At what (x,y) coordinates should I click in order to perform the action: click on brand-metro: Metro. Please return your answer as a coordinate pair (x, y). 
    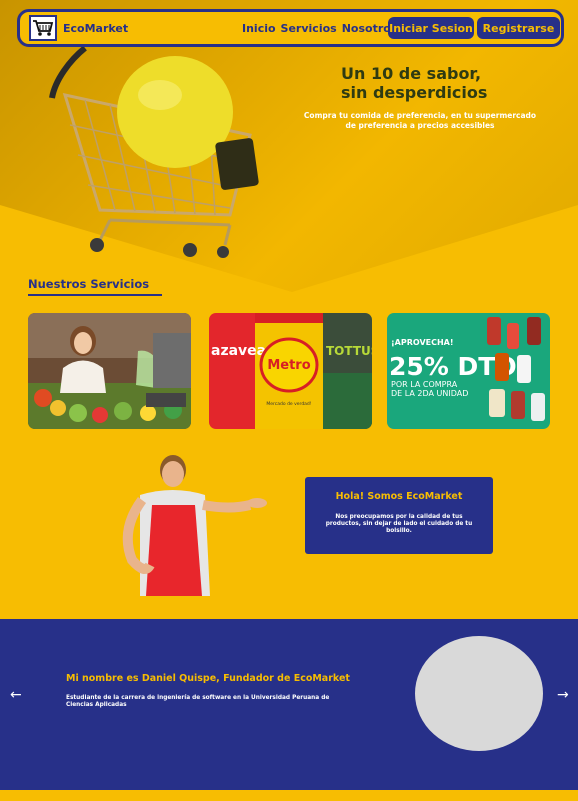
    Looking at the image, I should click on (288, 365).